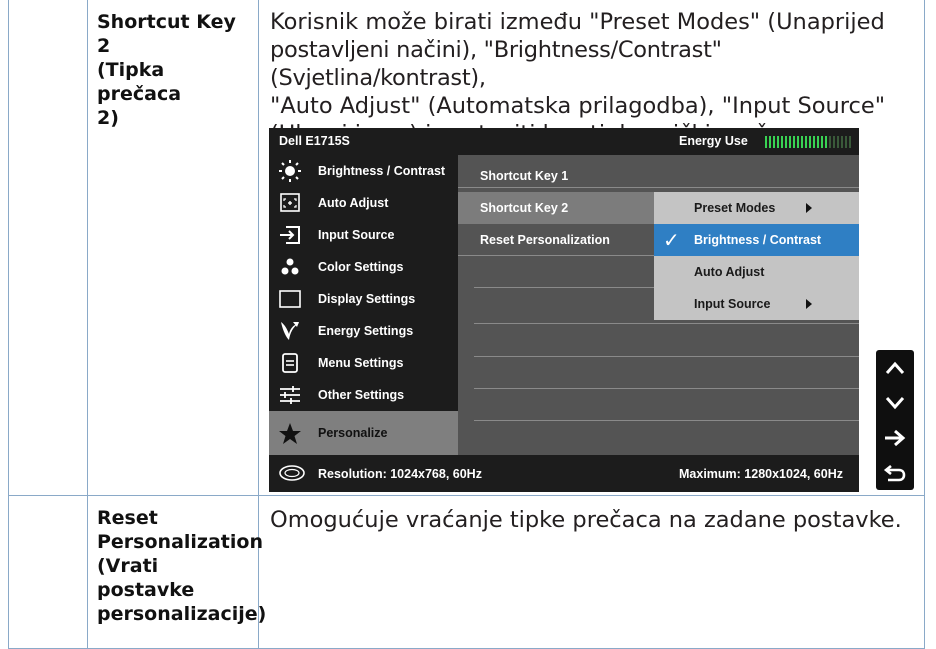 Image resolution: width=936 pixels, height=649 pixels. I want to click on submenu-label: Shortcut Key 1, so click(524, 176).